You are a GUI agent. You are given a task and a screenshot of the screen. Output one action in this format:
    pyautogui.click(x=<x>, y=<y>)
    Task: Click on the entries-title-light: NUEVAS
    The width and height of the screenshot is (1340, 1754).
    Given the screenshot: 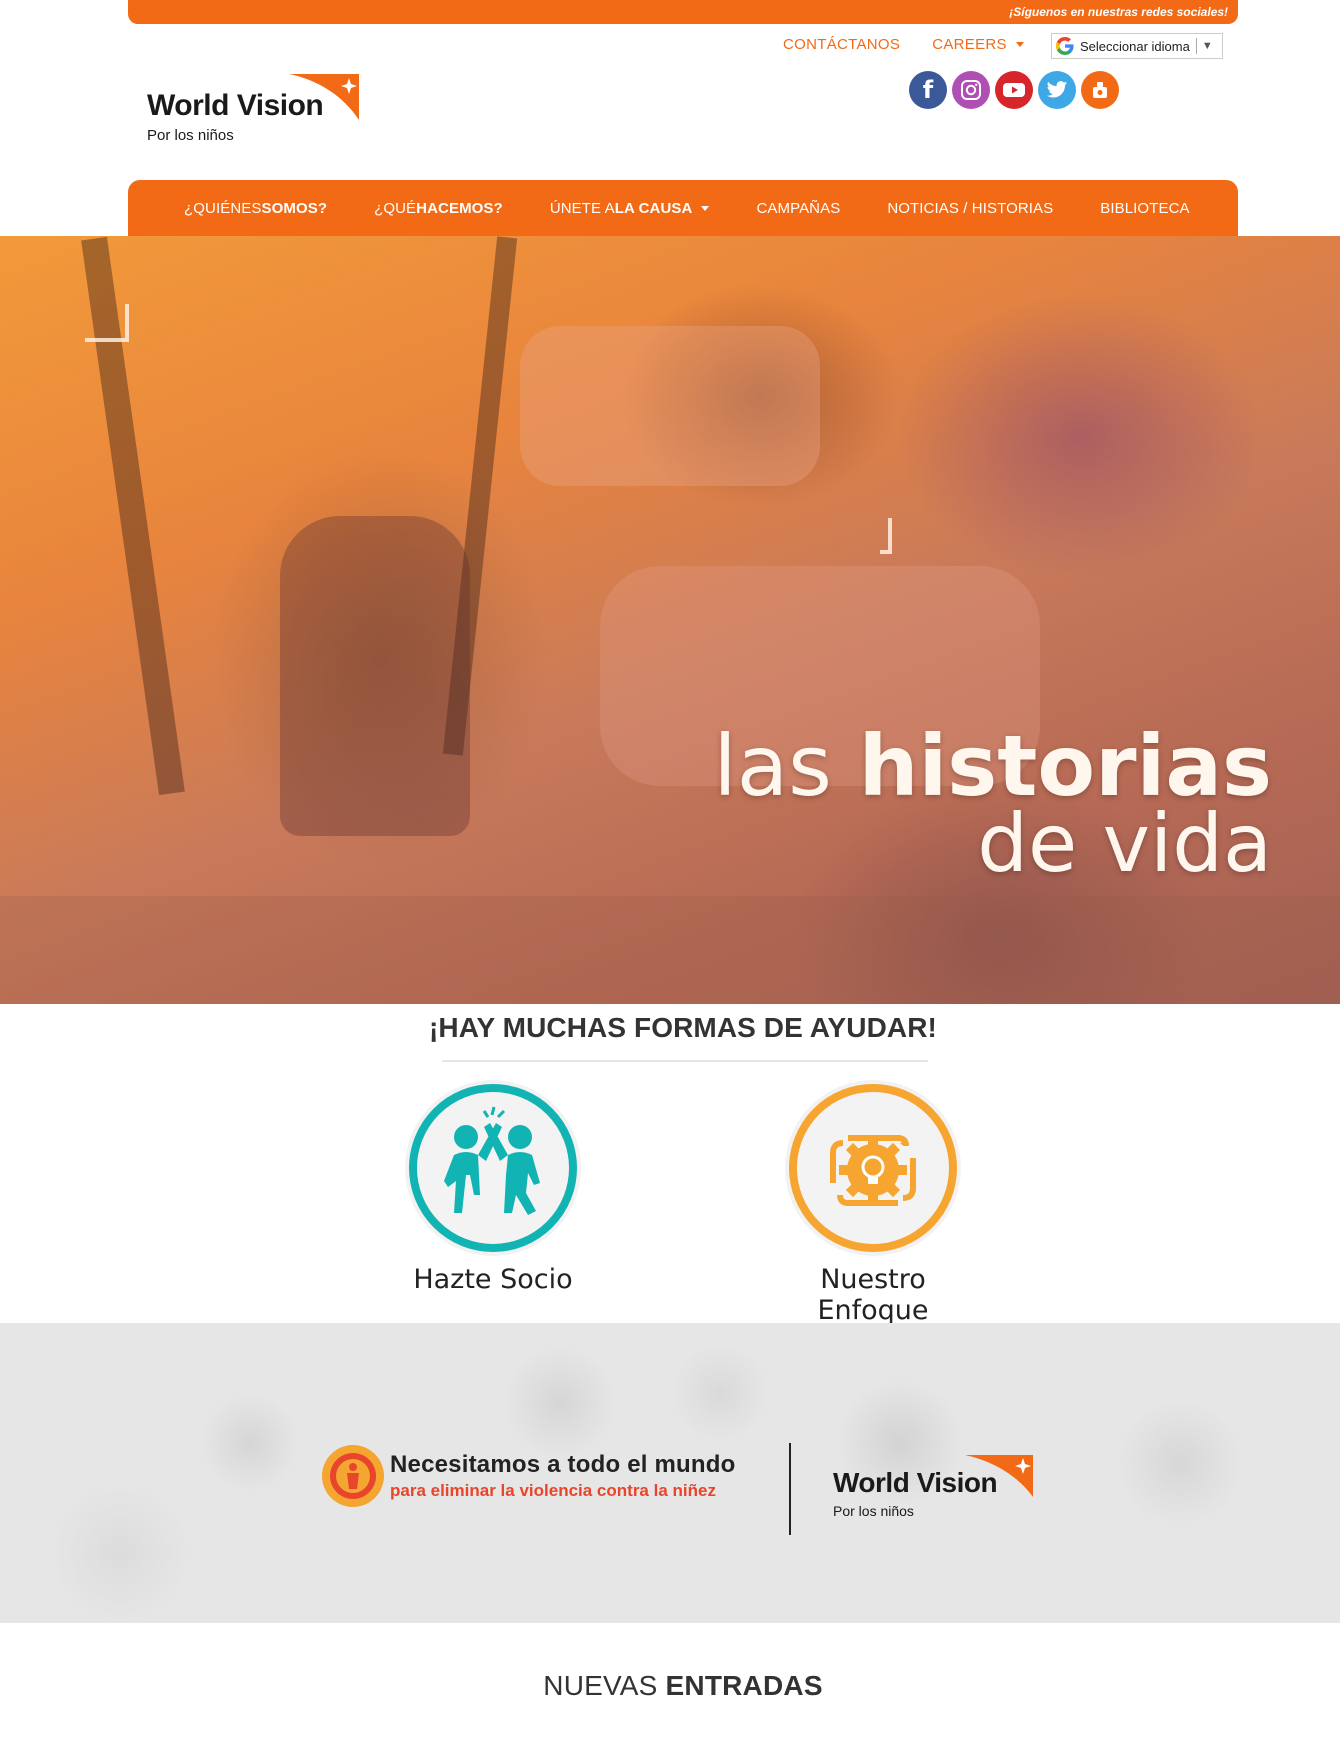 What is the action you would take?
    pyautogui.click(x=604, y=1685)
    